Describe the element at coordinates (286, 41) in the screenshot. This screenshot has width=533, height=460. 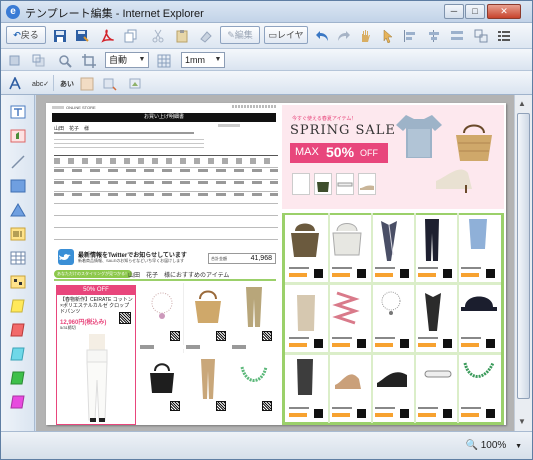
I see `layer-button: ▭レイヤー` at that location.